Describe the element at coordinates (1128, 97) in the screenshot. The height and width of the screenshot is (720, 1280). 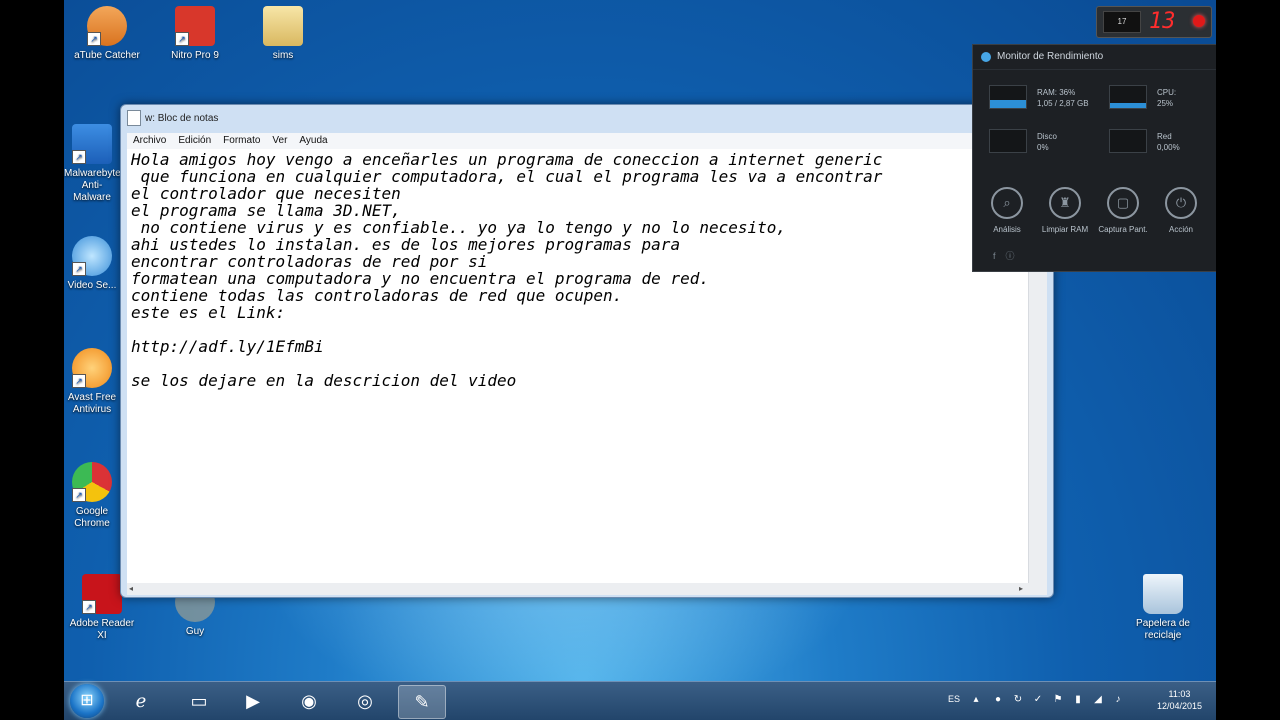
I see `cpu-meter` at that location.